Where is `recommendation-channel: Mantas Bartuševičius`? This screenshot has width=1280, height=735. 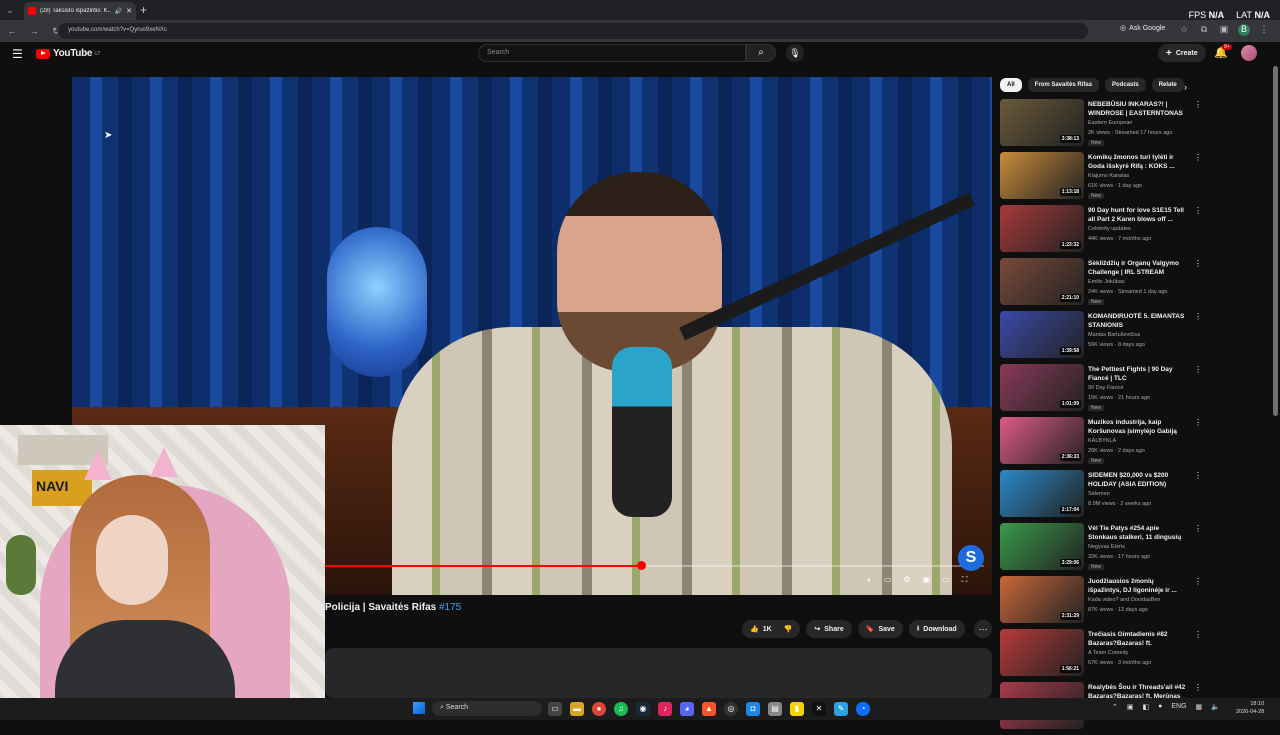 recommendation-channel: Mantas Bartuševičius is located at coordinates (1114, 335).